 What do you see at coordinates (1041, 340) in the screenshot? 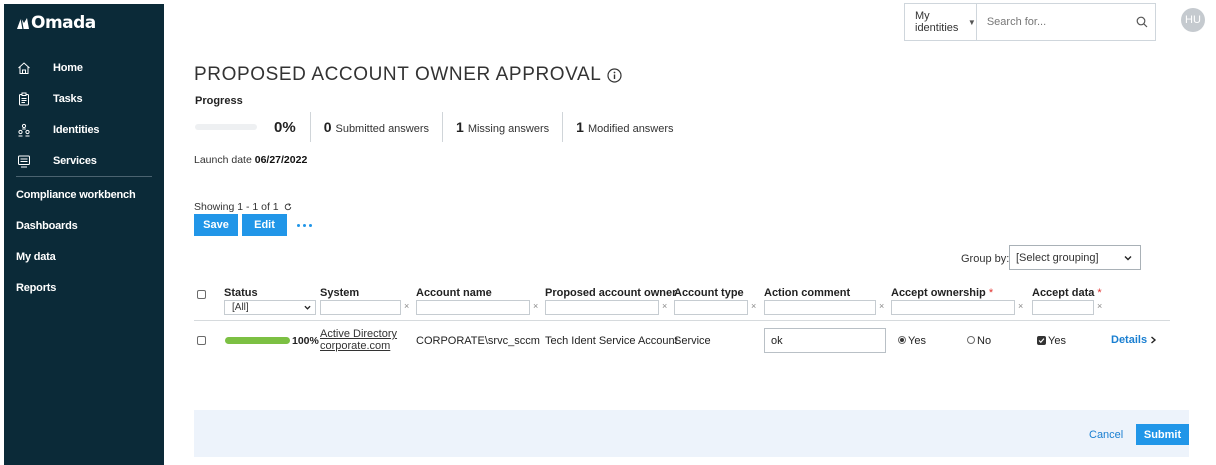
I see `accept-data-checkbox` at bounding box center [1041, 340].